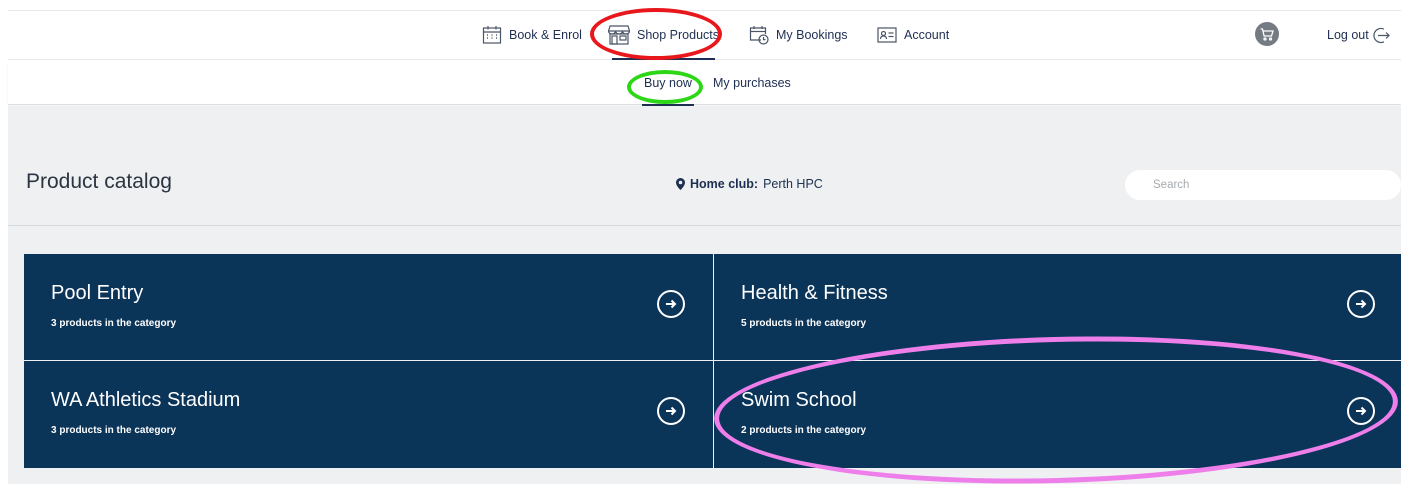 The image size is (1401, 484). Describe the element at coordinates (97, 293) in the screenshot. I see `category-name: Pool Entry` at that location.